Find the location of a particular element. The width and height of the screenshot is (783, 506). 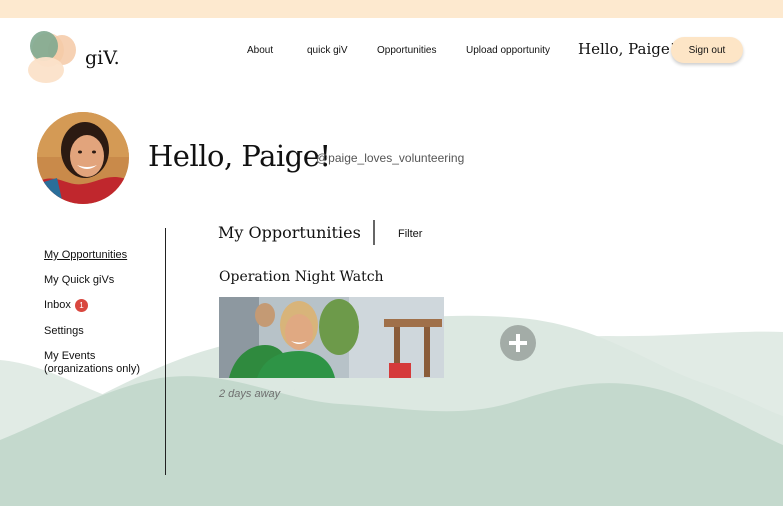

sidebar-item-label: My Events is located at coordinates (70, 356).